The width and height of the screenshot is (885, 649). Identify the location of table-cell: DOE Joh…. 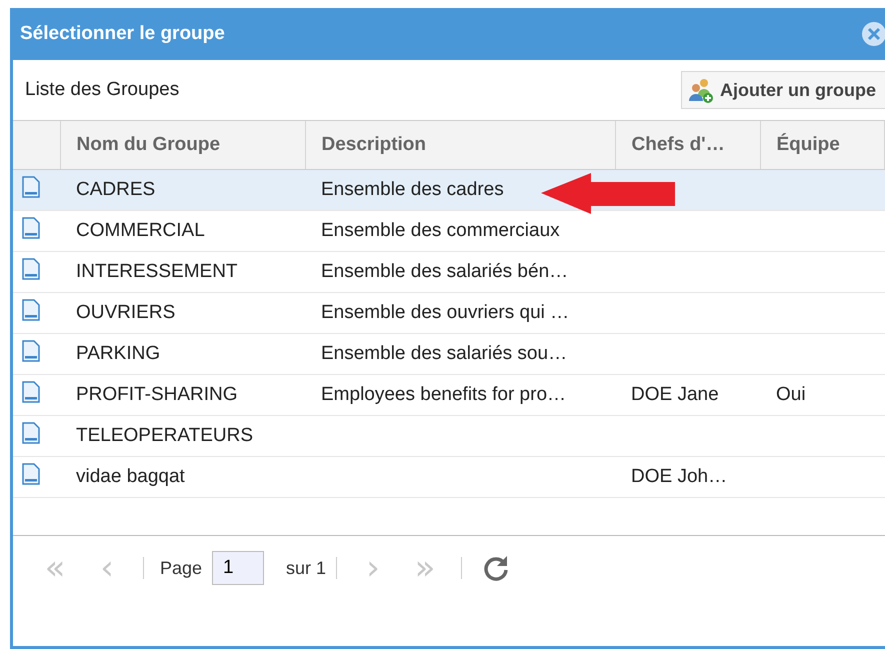
(679, 476).